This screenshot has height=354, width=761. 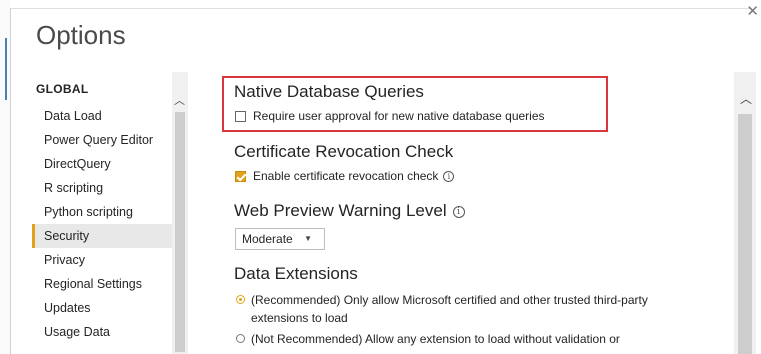 I want to click on nav-item-power-query-editor: Power Query Editor, so click(x=102, y=140).